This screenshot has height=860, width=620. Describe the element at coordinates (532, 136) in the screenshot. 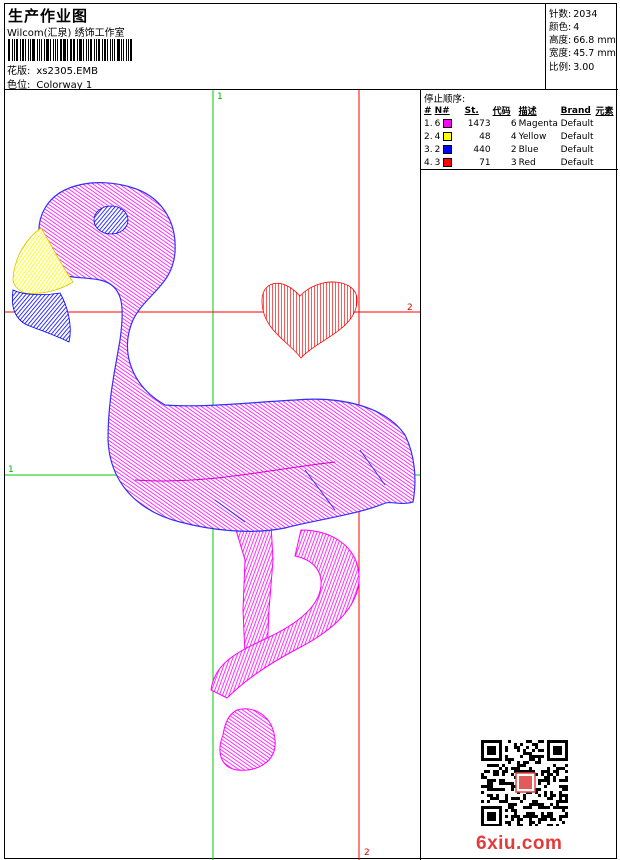

I see `color-description: Yellow` at that location.